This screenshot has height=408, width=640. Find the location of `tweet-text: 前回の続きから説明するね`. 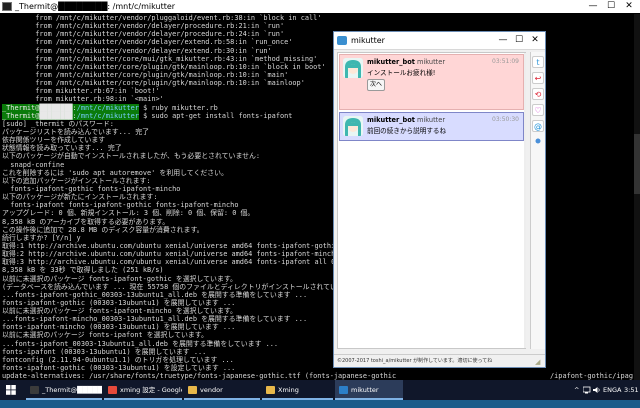

tweet-text: 前回の続きから説明するね is located at coordinates (407, 131).